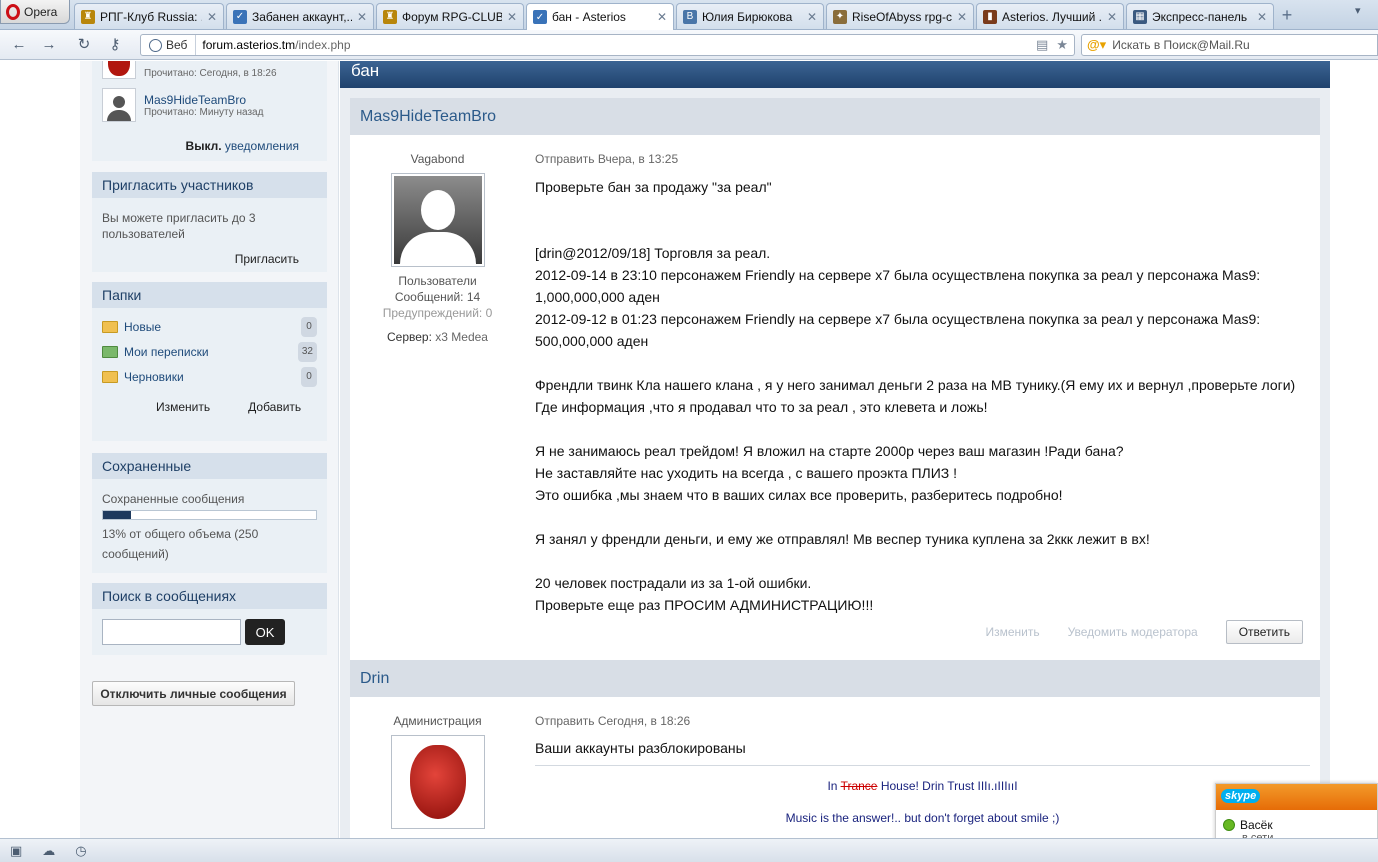 The width and height of the screenshot is (1378, 862). Describe the element at coordinates (1062, 45) in the screenshot. I see `bookmark-star-icon: ★` at that location.